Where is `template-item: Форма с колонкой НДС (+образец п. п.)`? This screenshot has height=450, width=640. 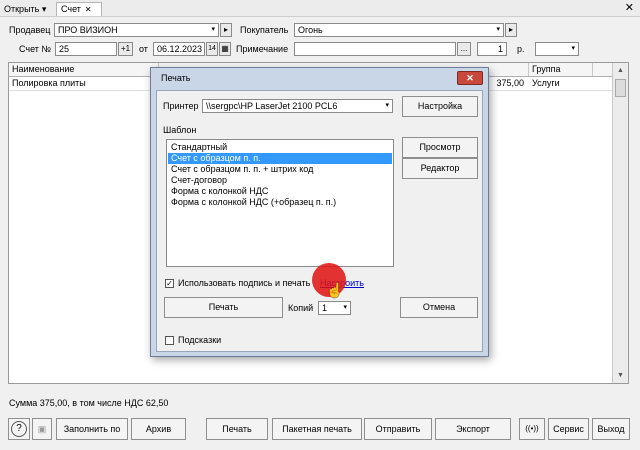 template-item: Форма с колонкой НДС (+образец п. п.) is located at coordinates (280, 202).